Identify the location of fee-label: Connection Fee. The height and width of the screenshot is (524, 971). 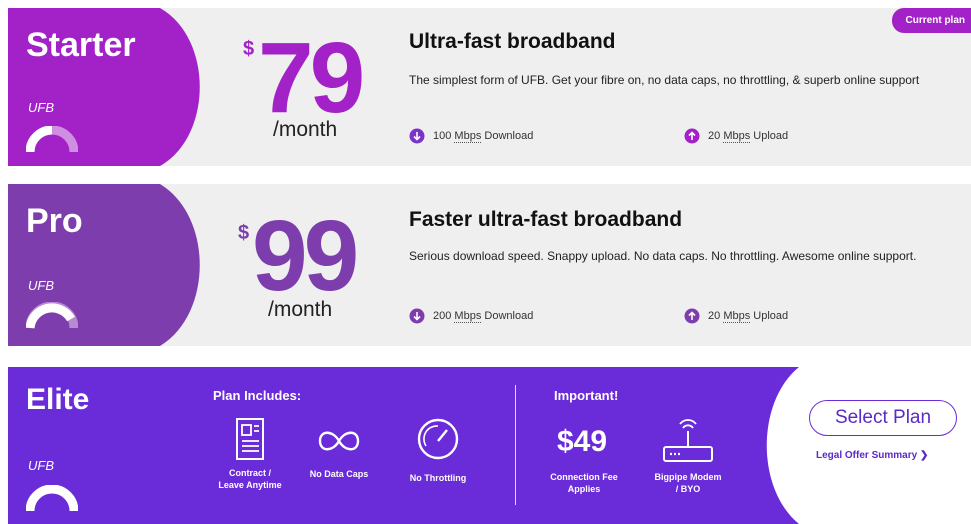
(584, 477).